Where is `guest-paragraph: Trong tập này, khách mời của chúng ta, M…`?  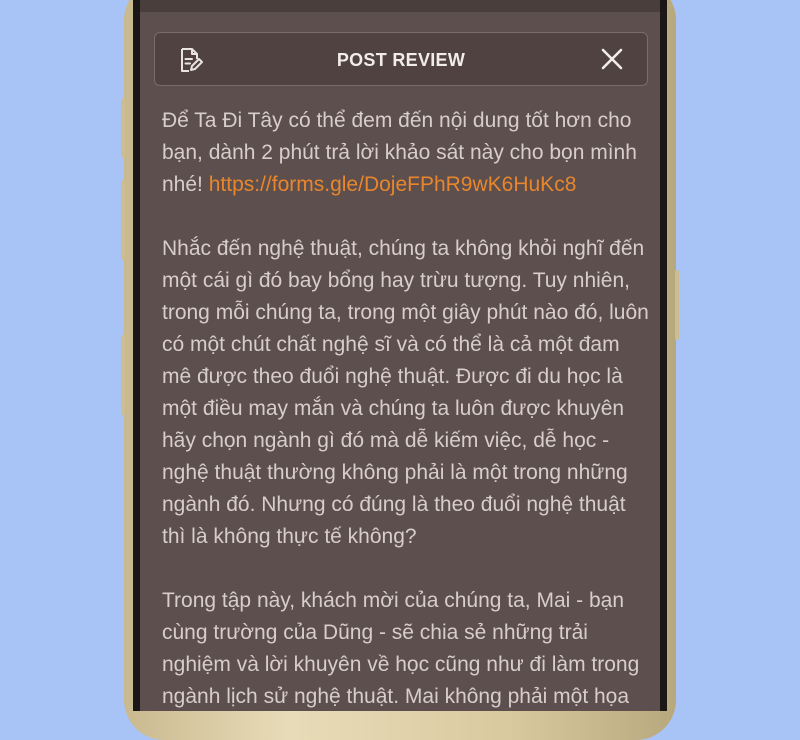 guest-paragraph: Trong tập này, khách mời của chúng ta, M… is located at coordinates (401, 648).